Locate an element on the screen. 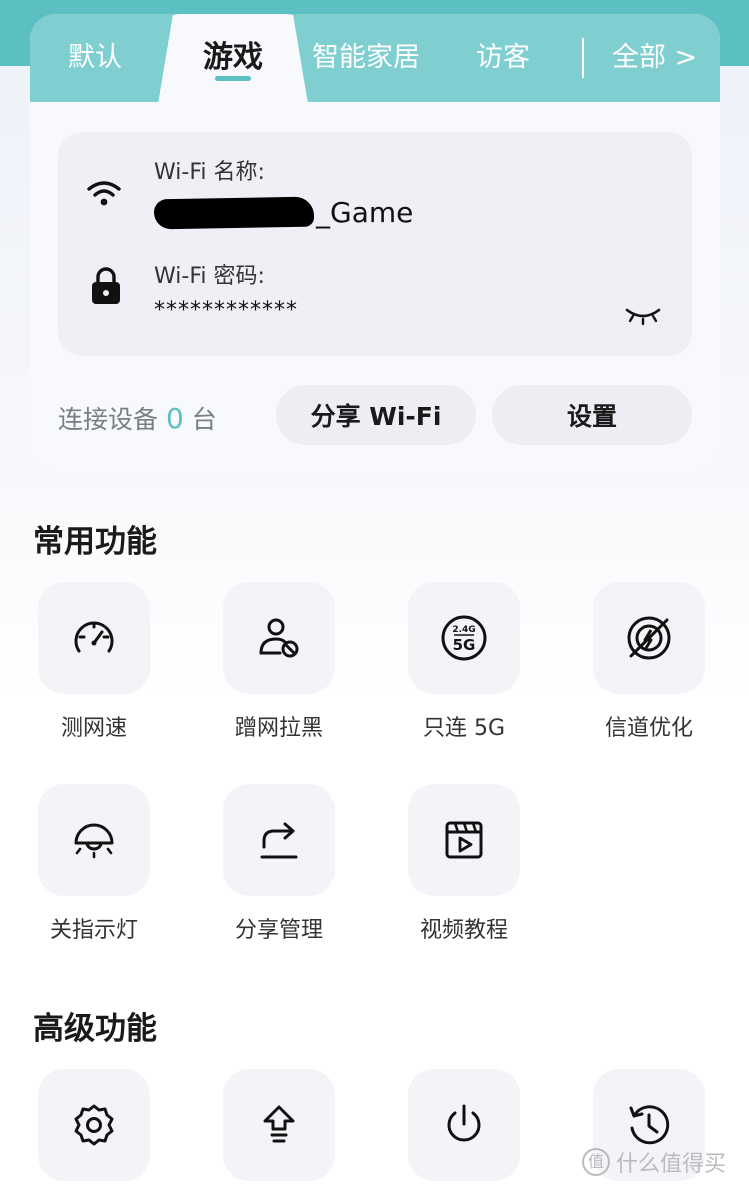 The height and width of the screenshot is (1188, 749). feature-channel-optimize: 信道优化 is located at coordinates (649, 662).